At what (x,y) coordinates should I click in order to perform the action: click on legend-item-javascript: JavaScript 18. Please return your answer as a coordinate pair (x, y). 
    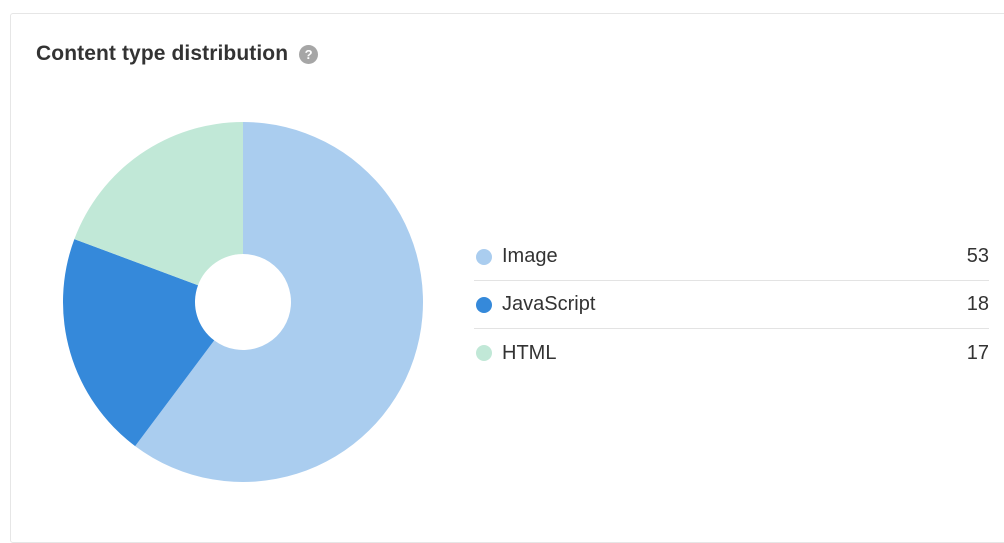
    Looking at the image, I should click on (731, 305).